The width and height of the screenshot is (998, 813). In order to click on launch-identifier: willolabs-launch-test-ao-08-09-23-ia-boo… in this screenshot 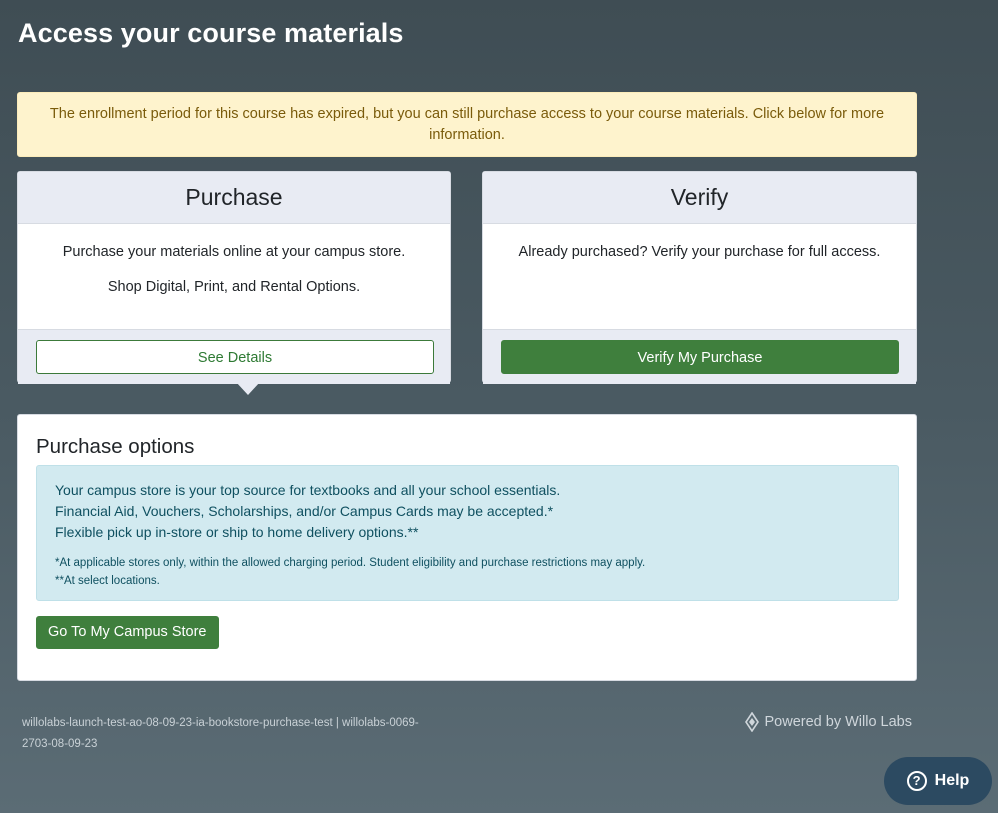, I will do `click(220, 733)`.